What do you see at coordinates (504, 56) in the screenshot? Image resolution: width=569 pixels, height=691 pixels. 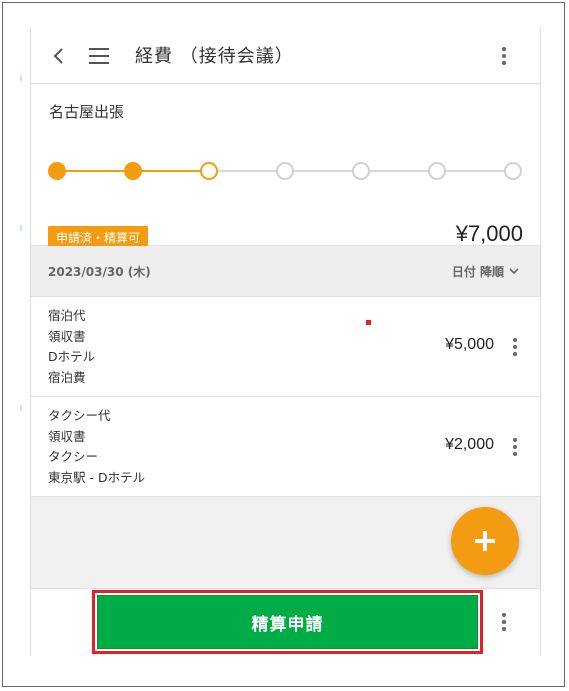 I see `header-more-icon` at bounding box center [504, 56].